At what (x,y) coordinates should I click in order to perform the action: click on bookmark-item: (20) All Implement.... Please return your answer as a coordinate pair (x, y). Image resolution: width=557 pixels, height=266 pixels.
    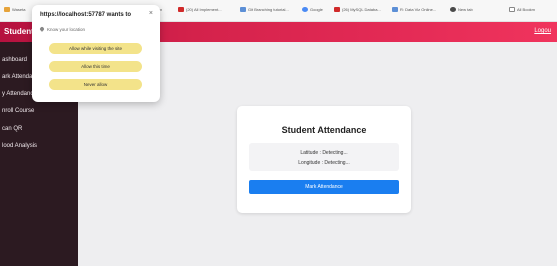
    Looking at the image, I should click on (200, 9).